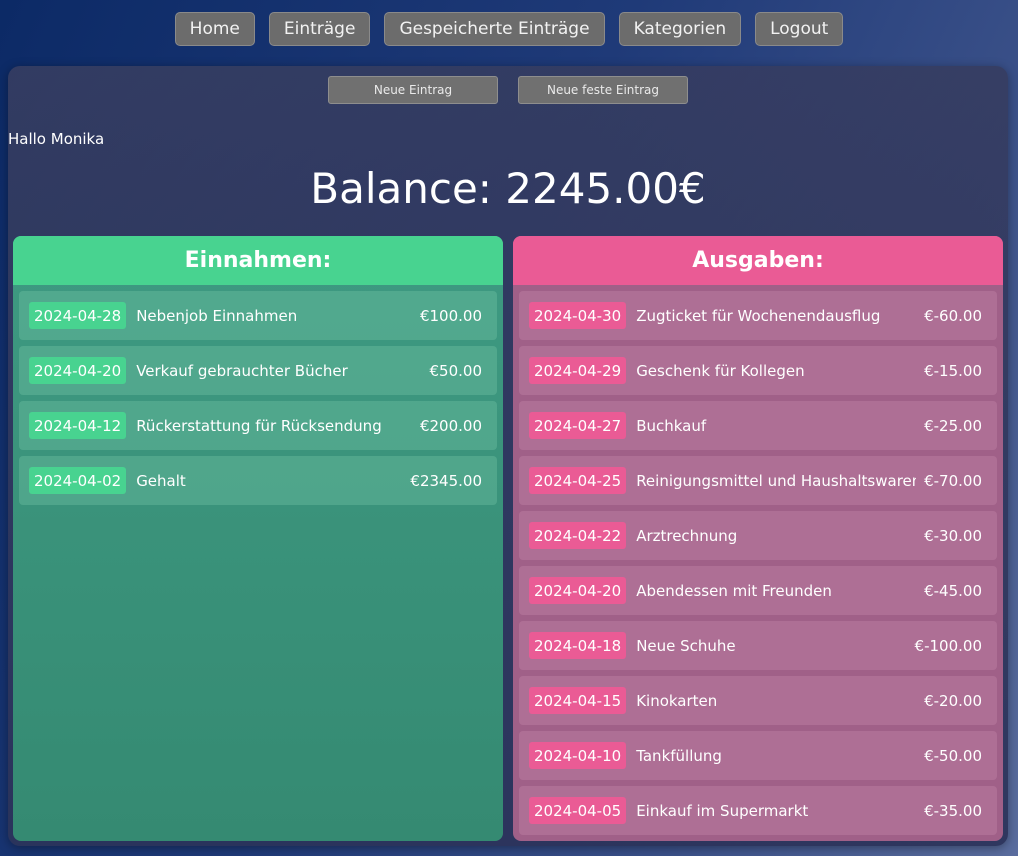 Image resolution: width=1018 pixels, height=856 pixels. I want to click on entry-description: Tankfüllung, so click(679, 755).